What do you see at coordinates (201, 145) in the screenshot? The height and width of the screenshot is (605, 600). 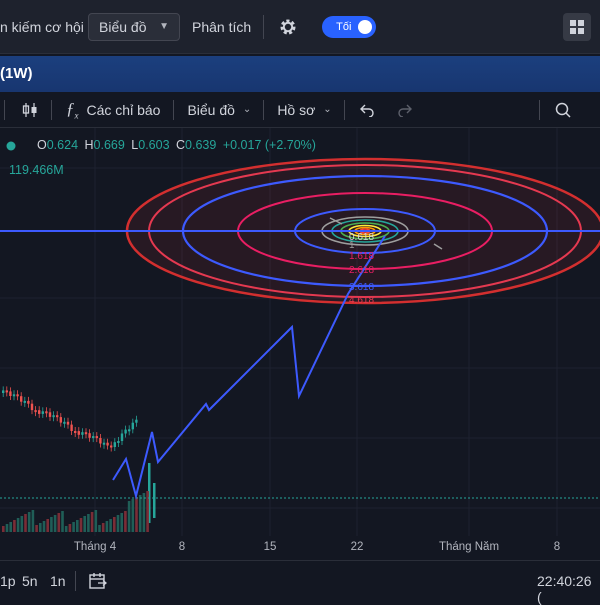 I see `close-value: 0.639` at bounding box center [201, 145].